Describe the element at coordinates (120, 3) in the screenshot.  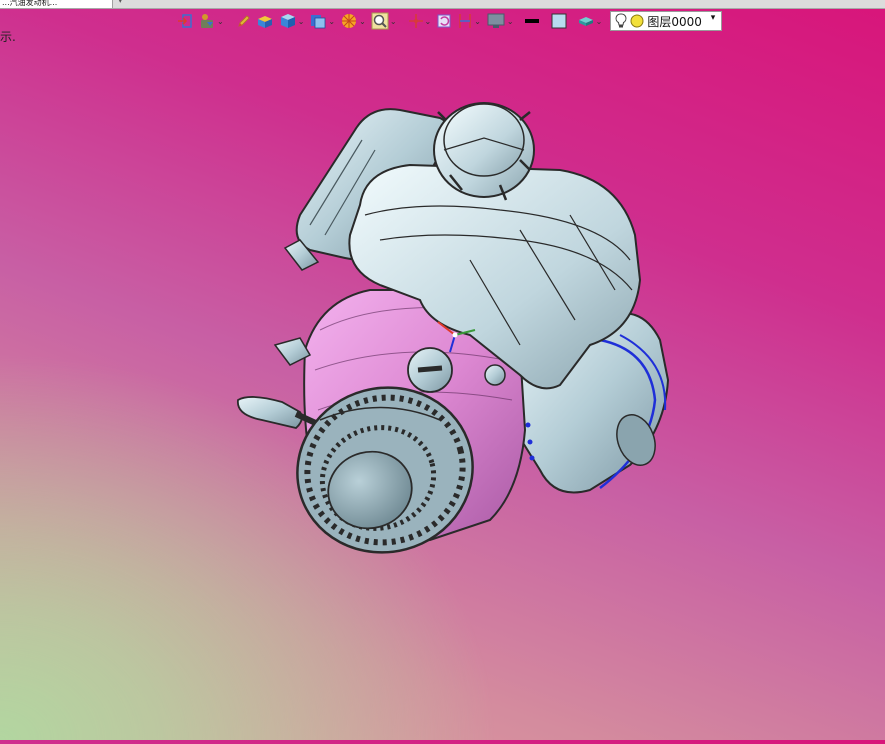
I see `tab-dropdown-icon: ▾` at that location.